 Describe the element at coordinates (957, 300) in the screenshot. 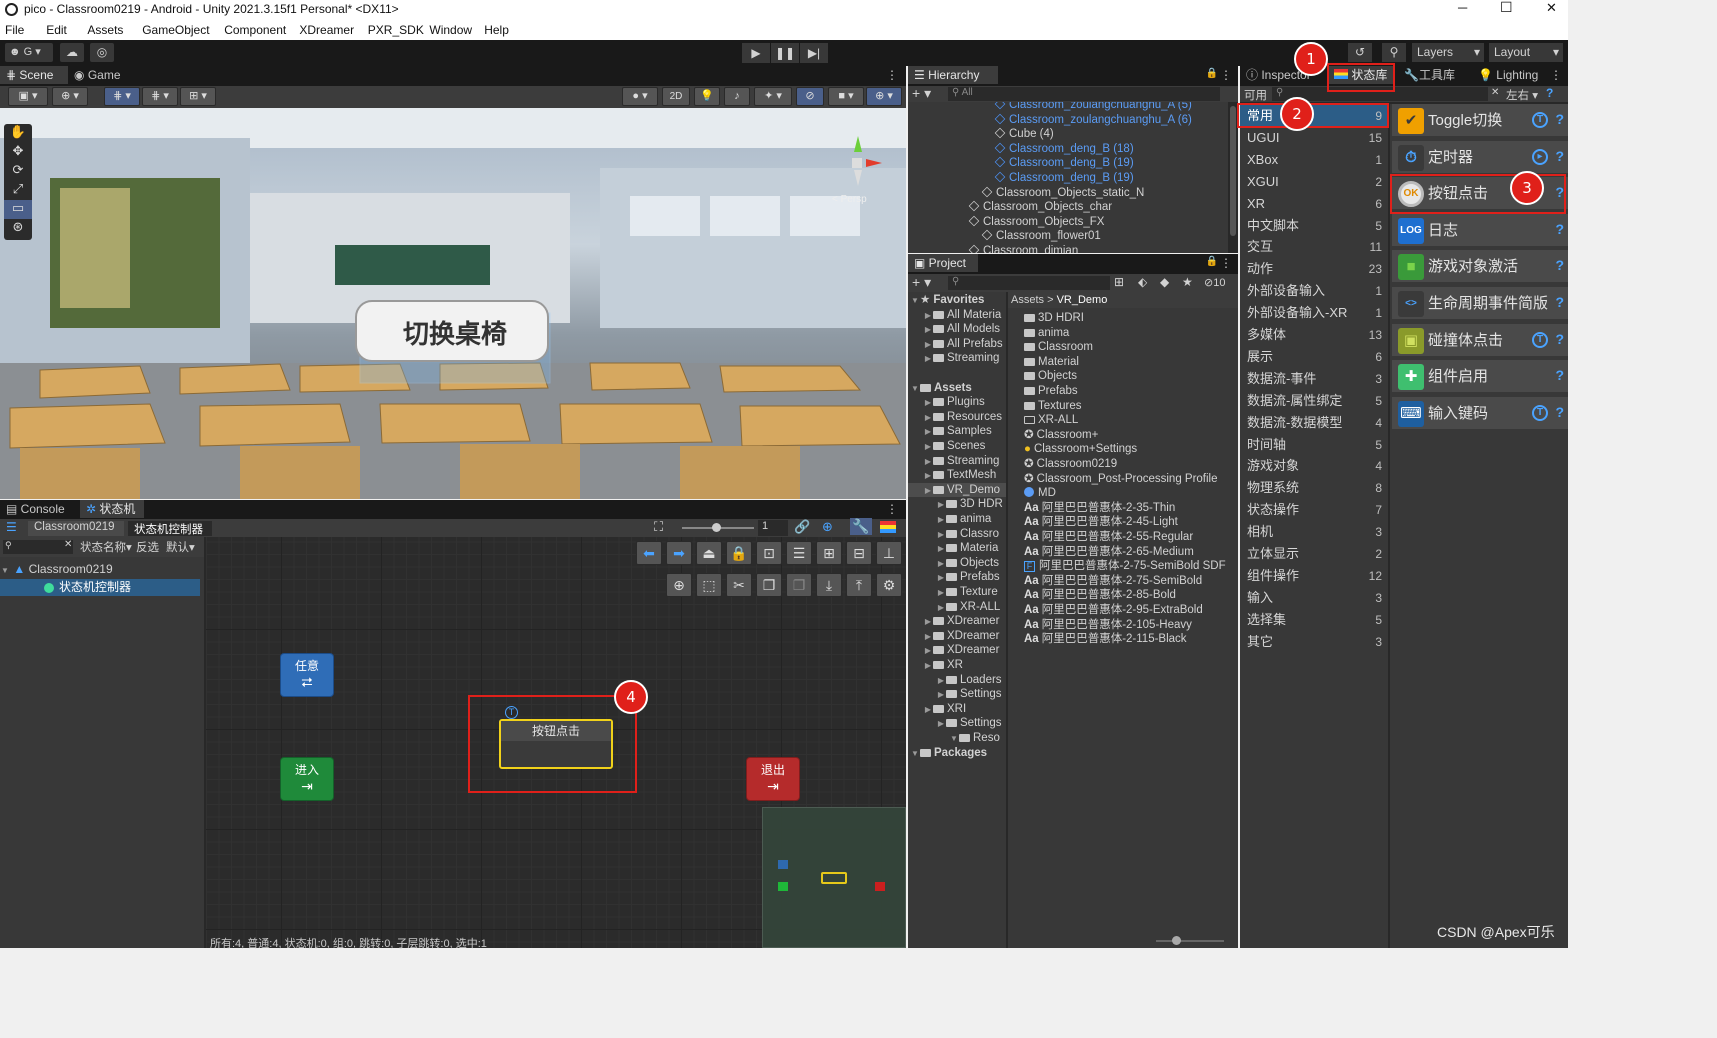

I see `project-tree-item: ▼★ Favorites` at that location.